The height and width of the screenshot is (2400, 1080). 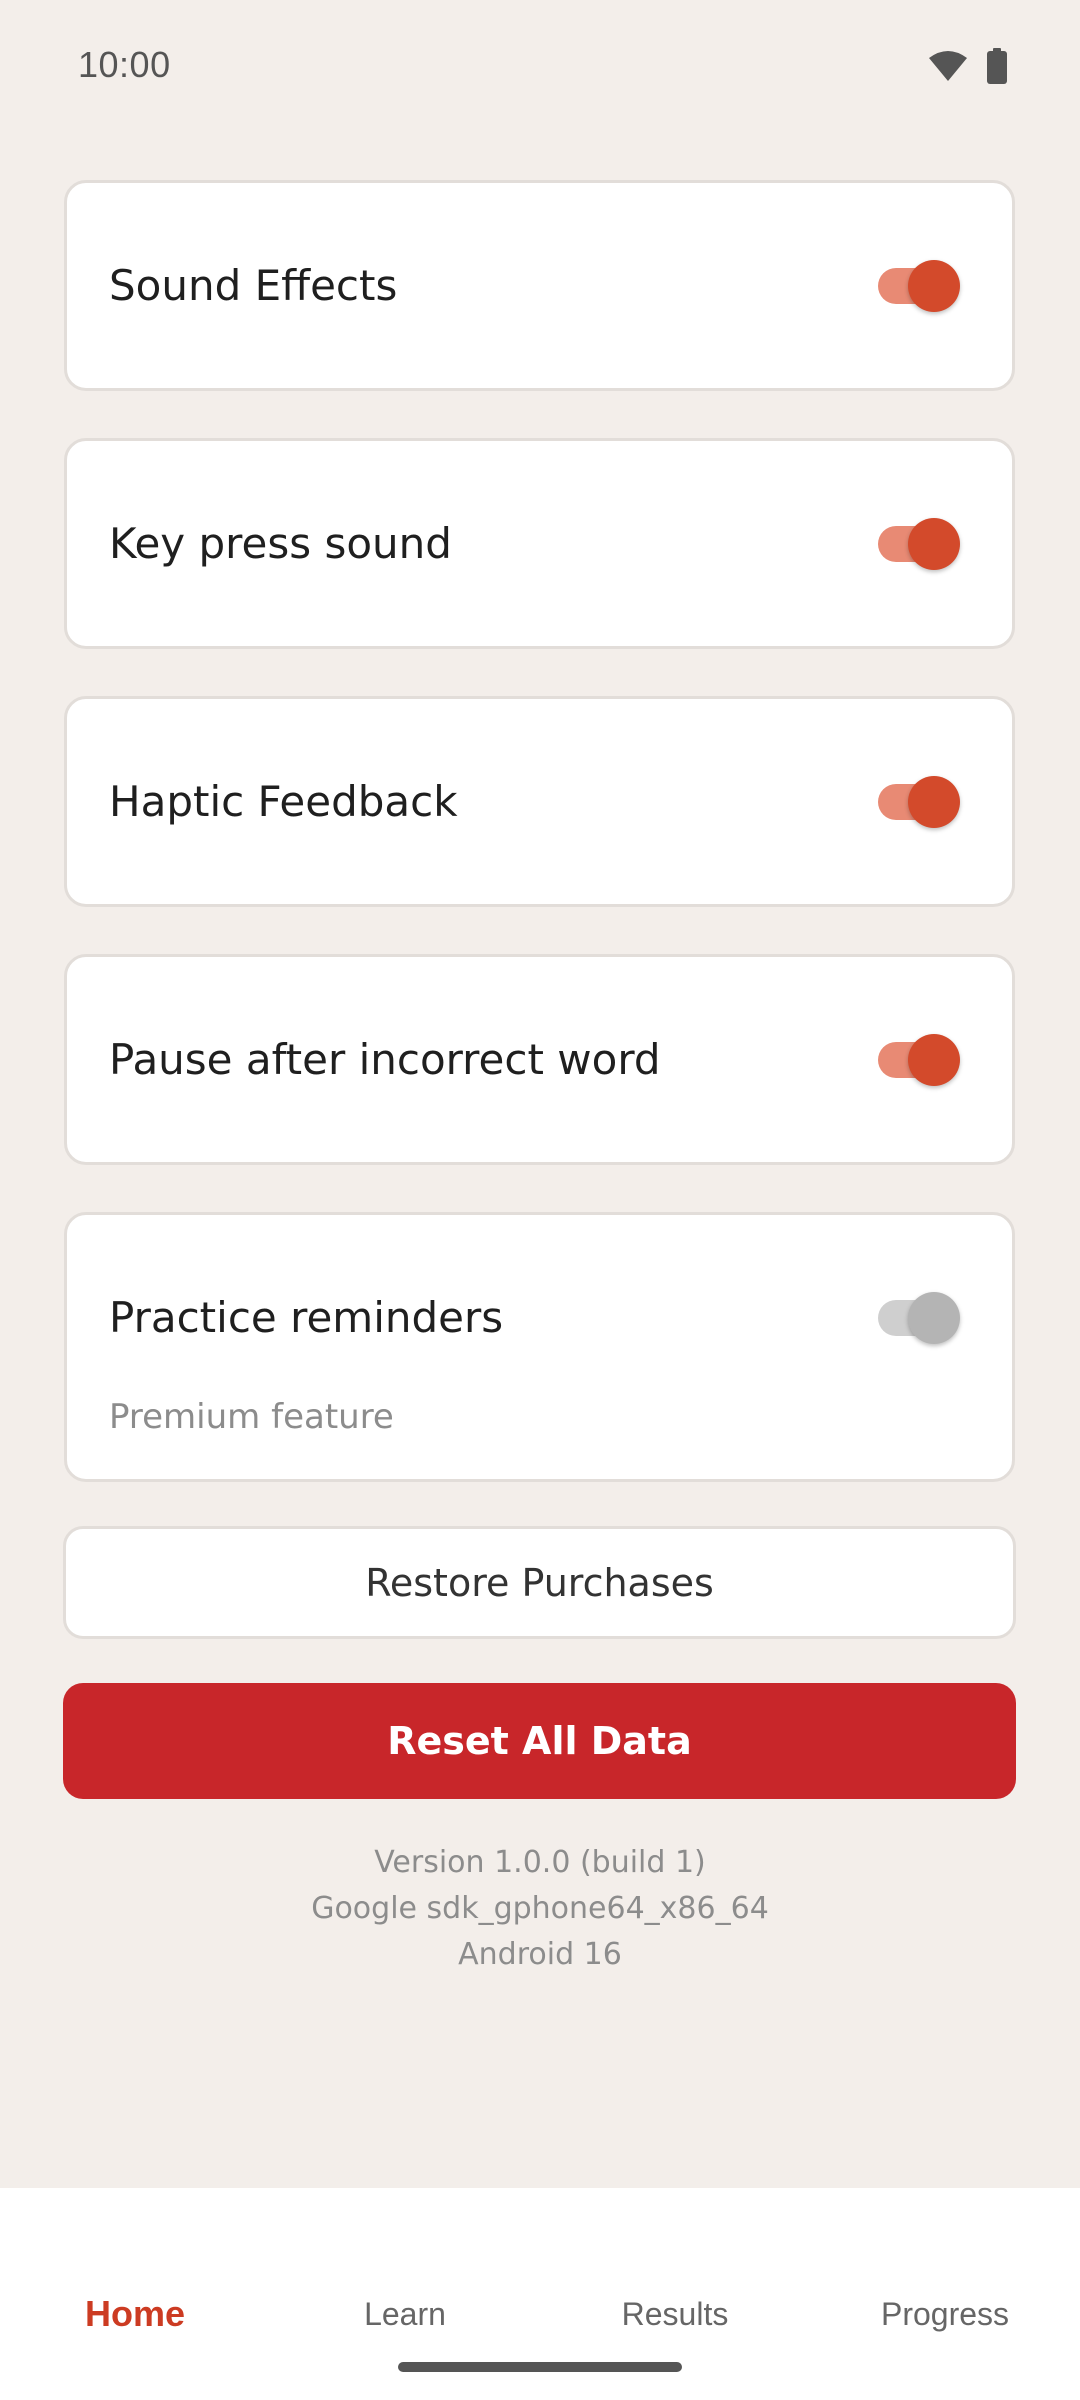 I want to click on setting-label: Haptic Feedback, so click(x=283, y=801).